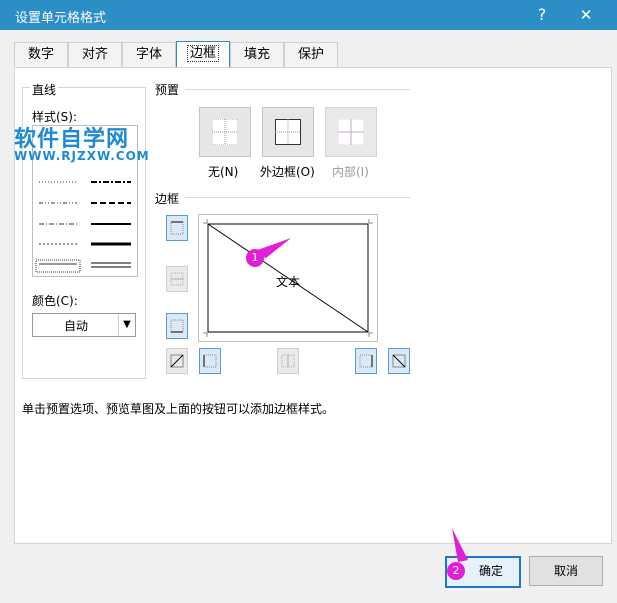  I want to click on tab-border: 边框, so click(203, 55).